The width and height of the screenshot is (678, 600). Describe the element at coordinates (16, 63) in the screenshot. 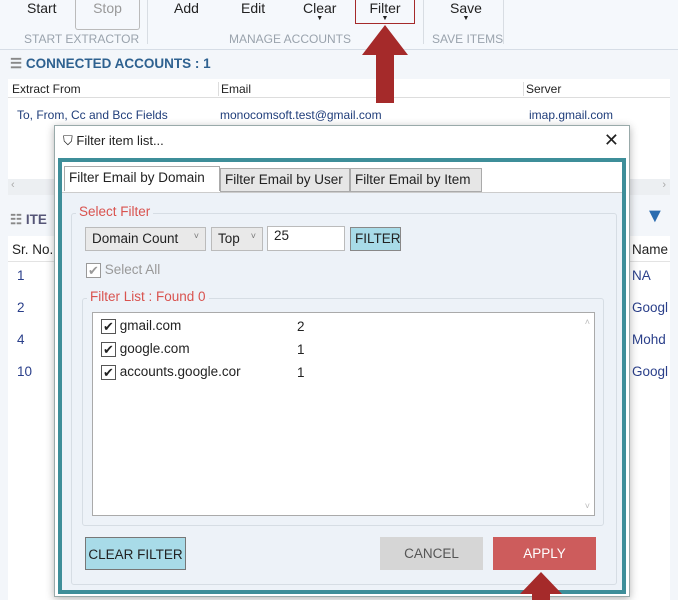

I see `list-icon: ☰` at that location.